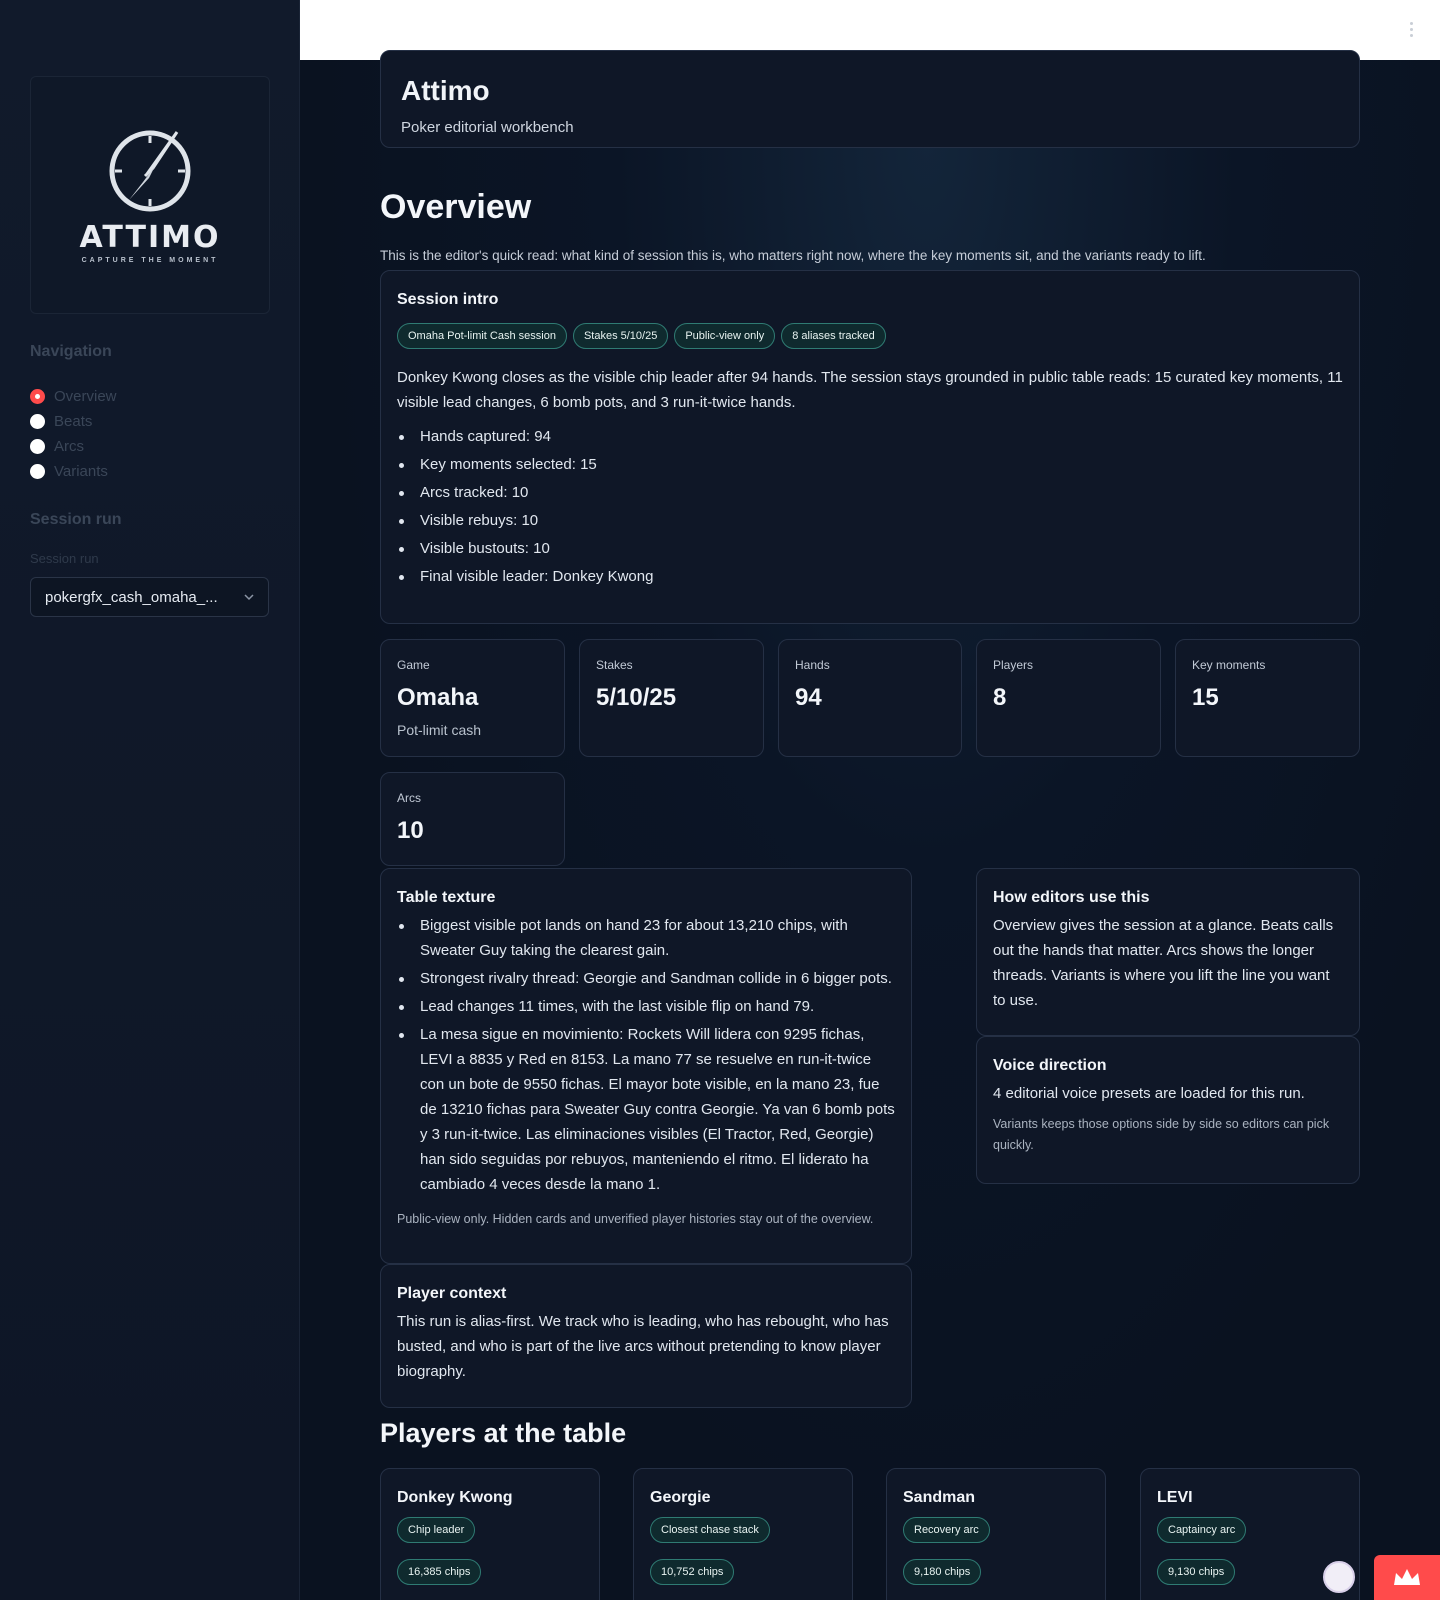 Image resolution: width=1440 pixels, height=1600 pixels. Describe the element at coordinates (808, 697) in the screenshot. I see `metric-value: 94` at that location.